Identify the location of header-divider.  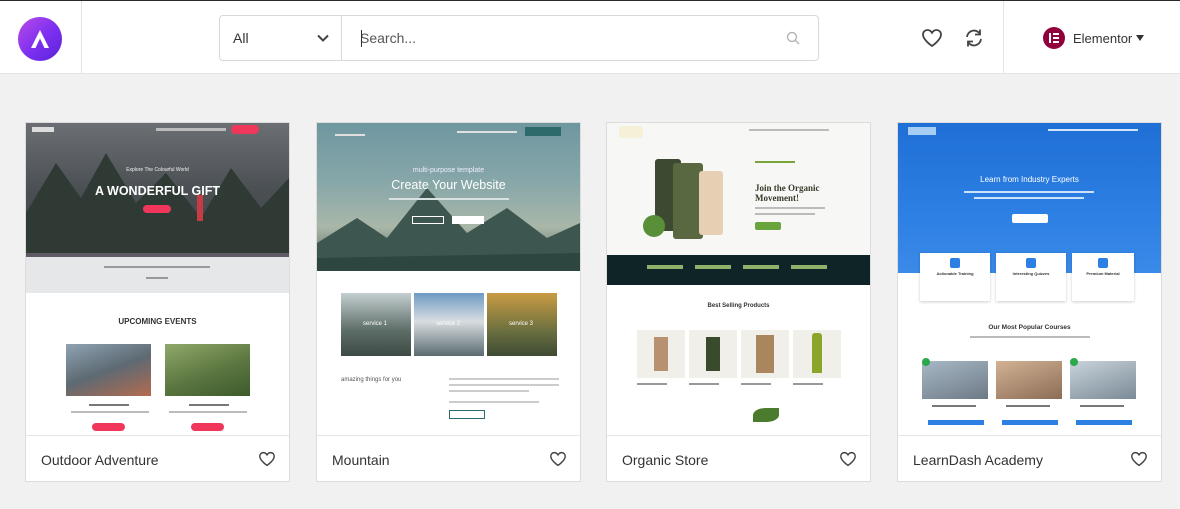
(1003, 37).